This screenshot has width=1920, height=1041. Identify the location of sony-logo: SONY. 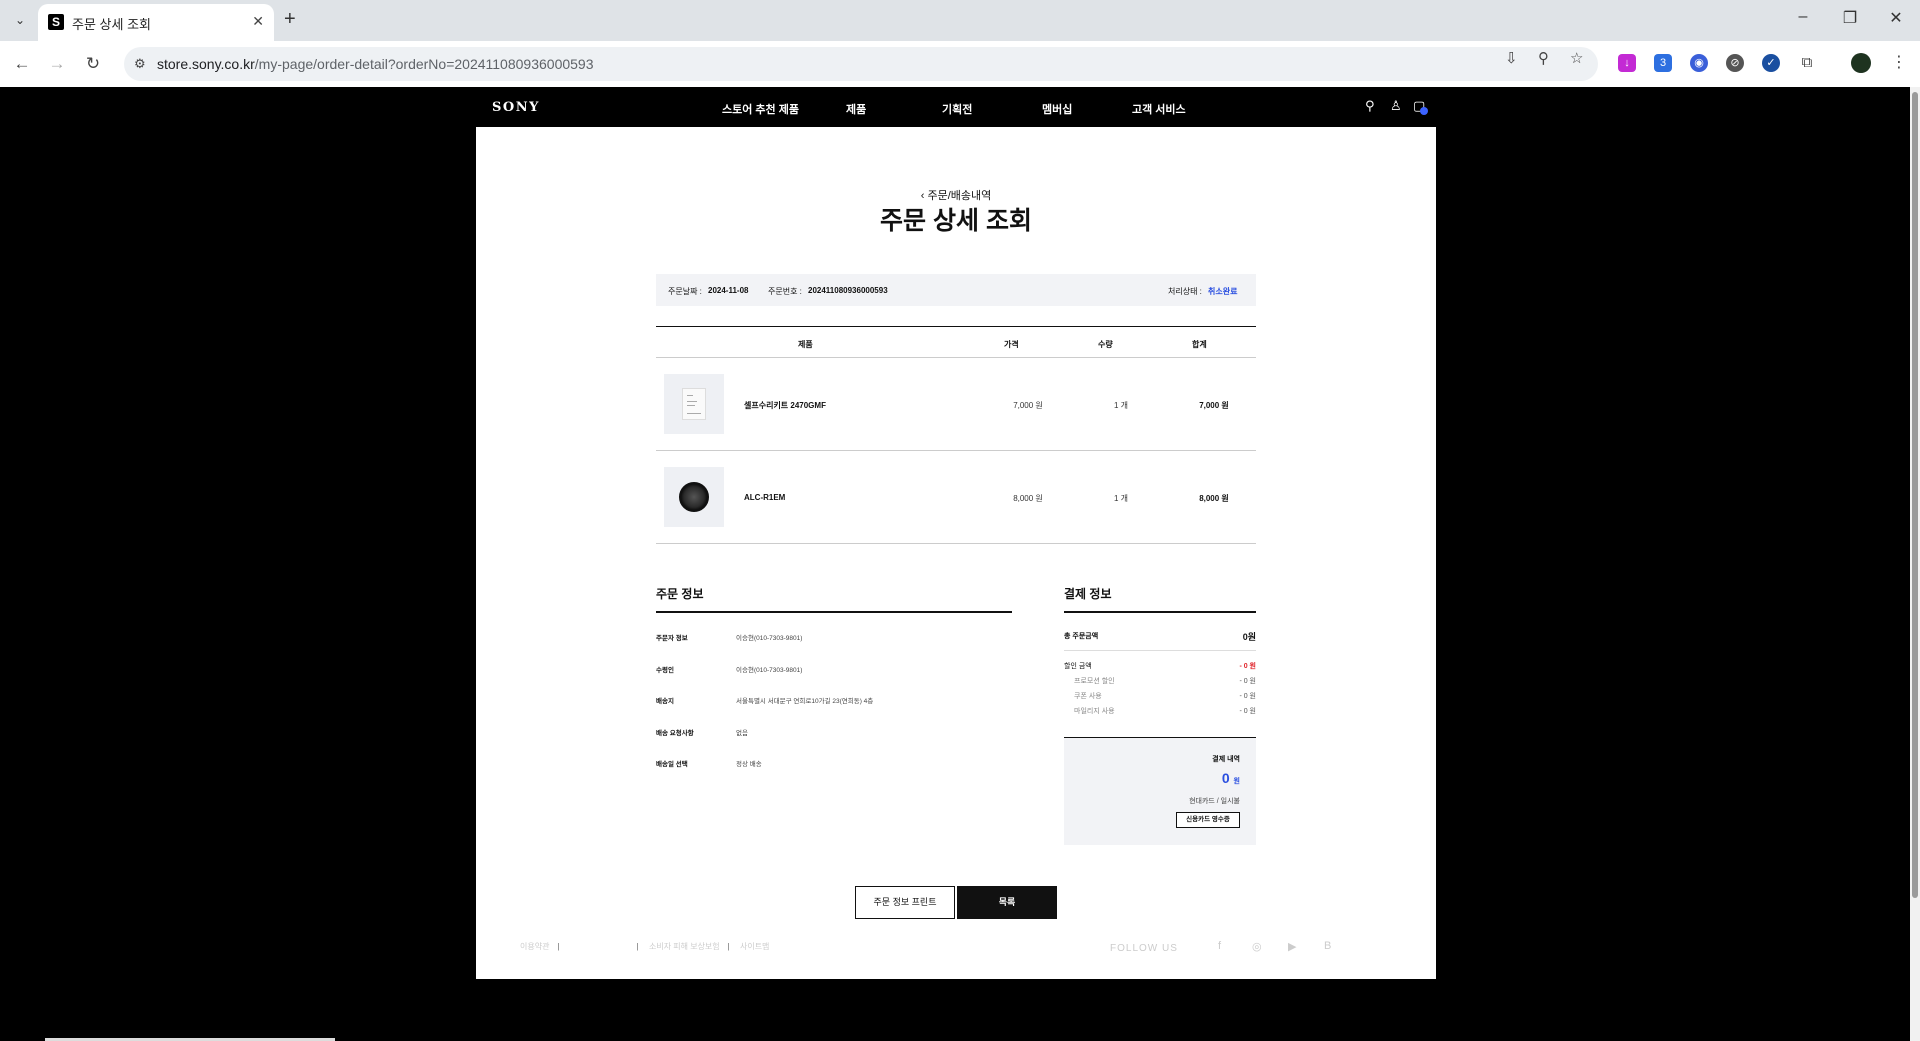
(516, 107).